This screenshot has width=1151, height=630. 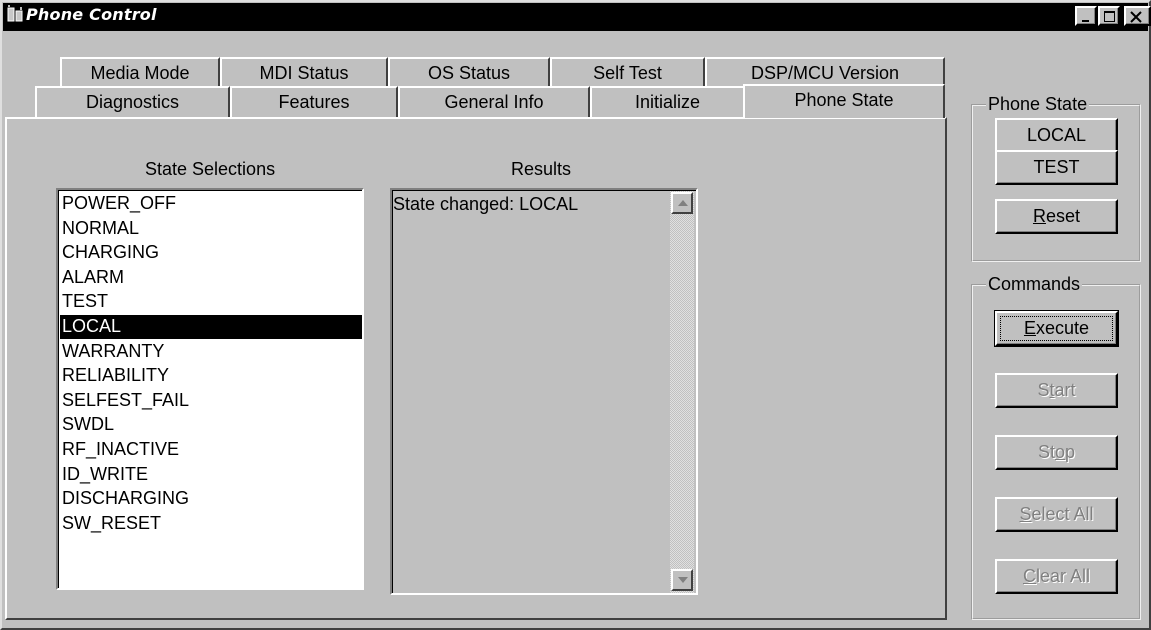 I want to click on results-scrollbar, so click(x=682, y=392).